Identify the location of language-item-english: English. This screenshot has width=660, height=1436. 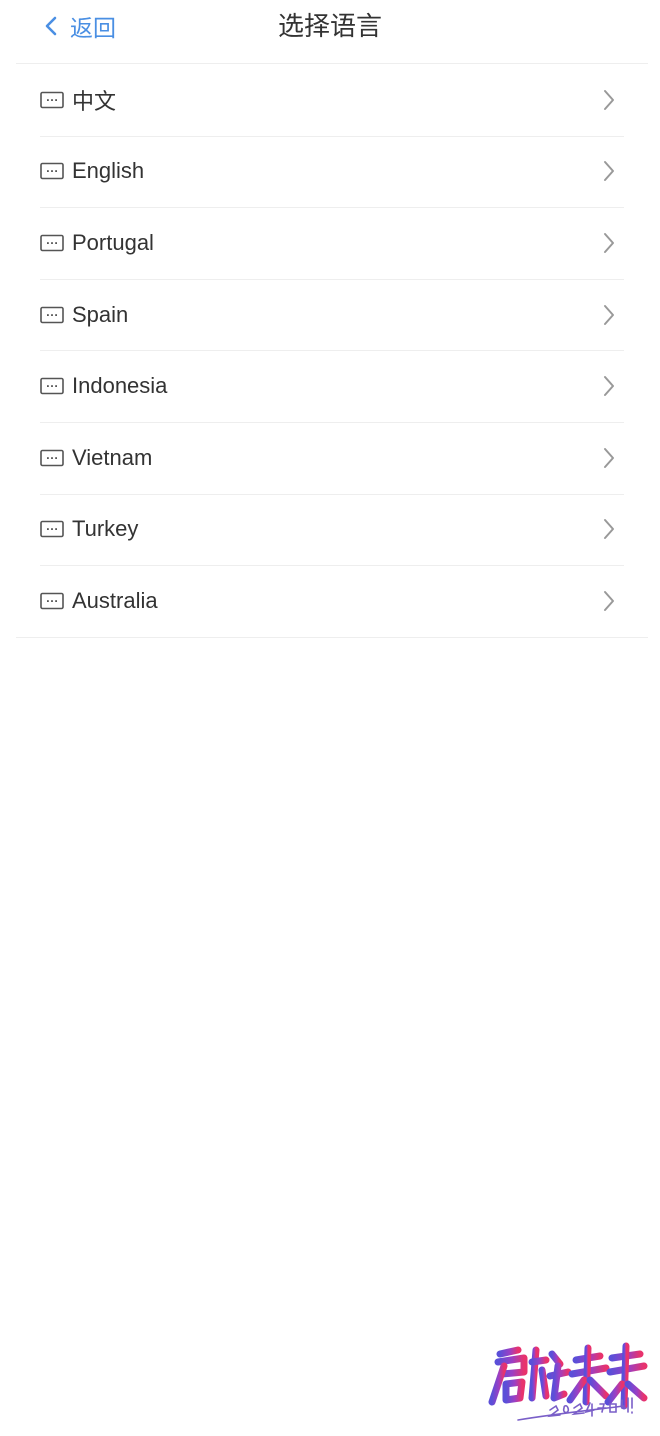
(330, 171).